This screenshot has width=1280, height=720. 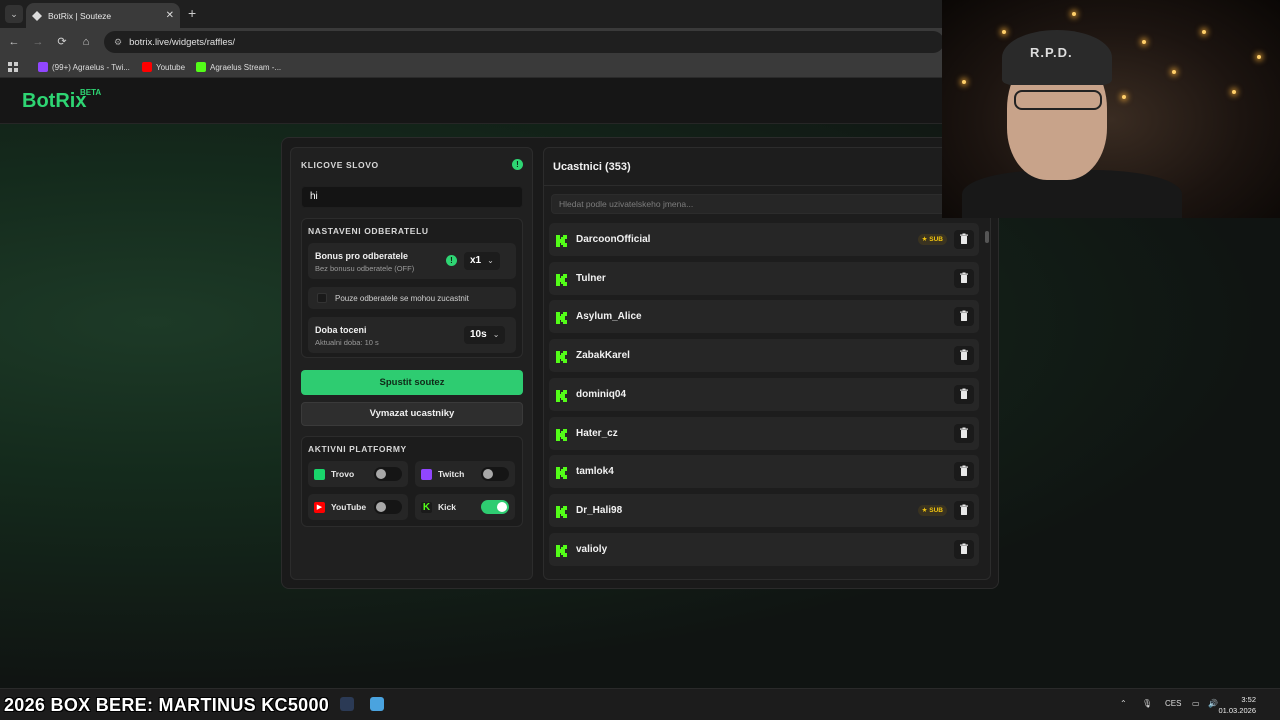 What do you see at coordinates (192, 13) in the screenshot?
I see `new-tab-icon: +` at bounding box center [192, 13].